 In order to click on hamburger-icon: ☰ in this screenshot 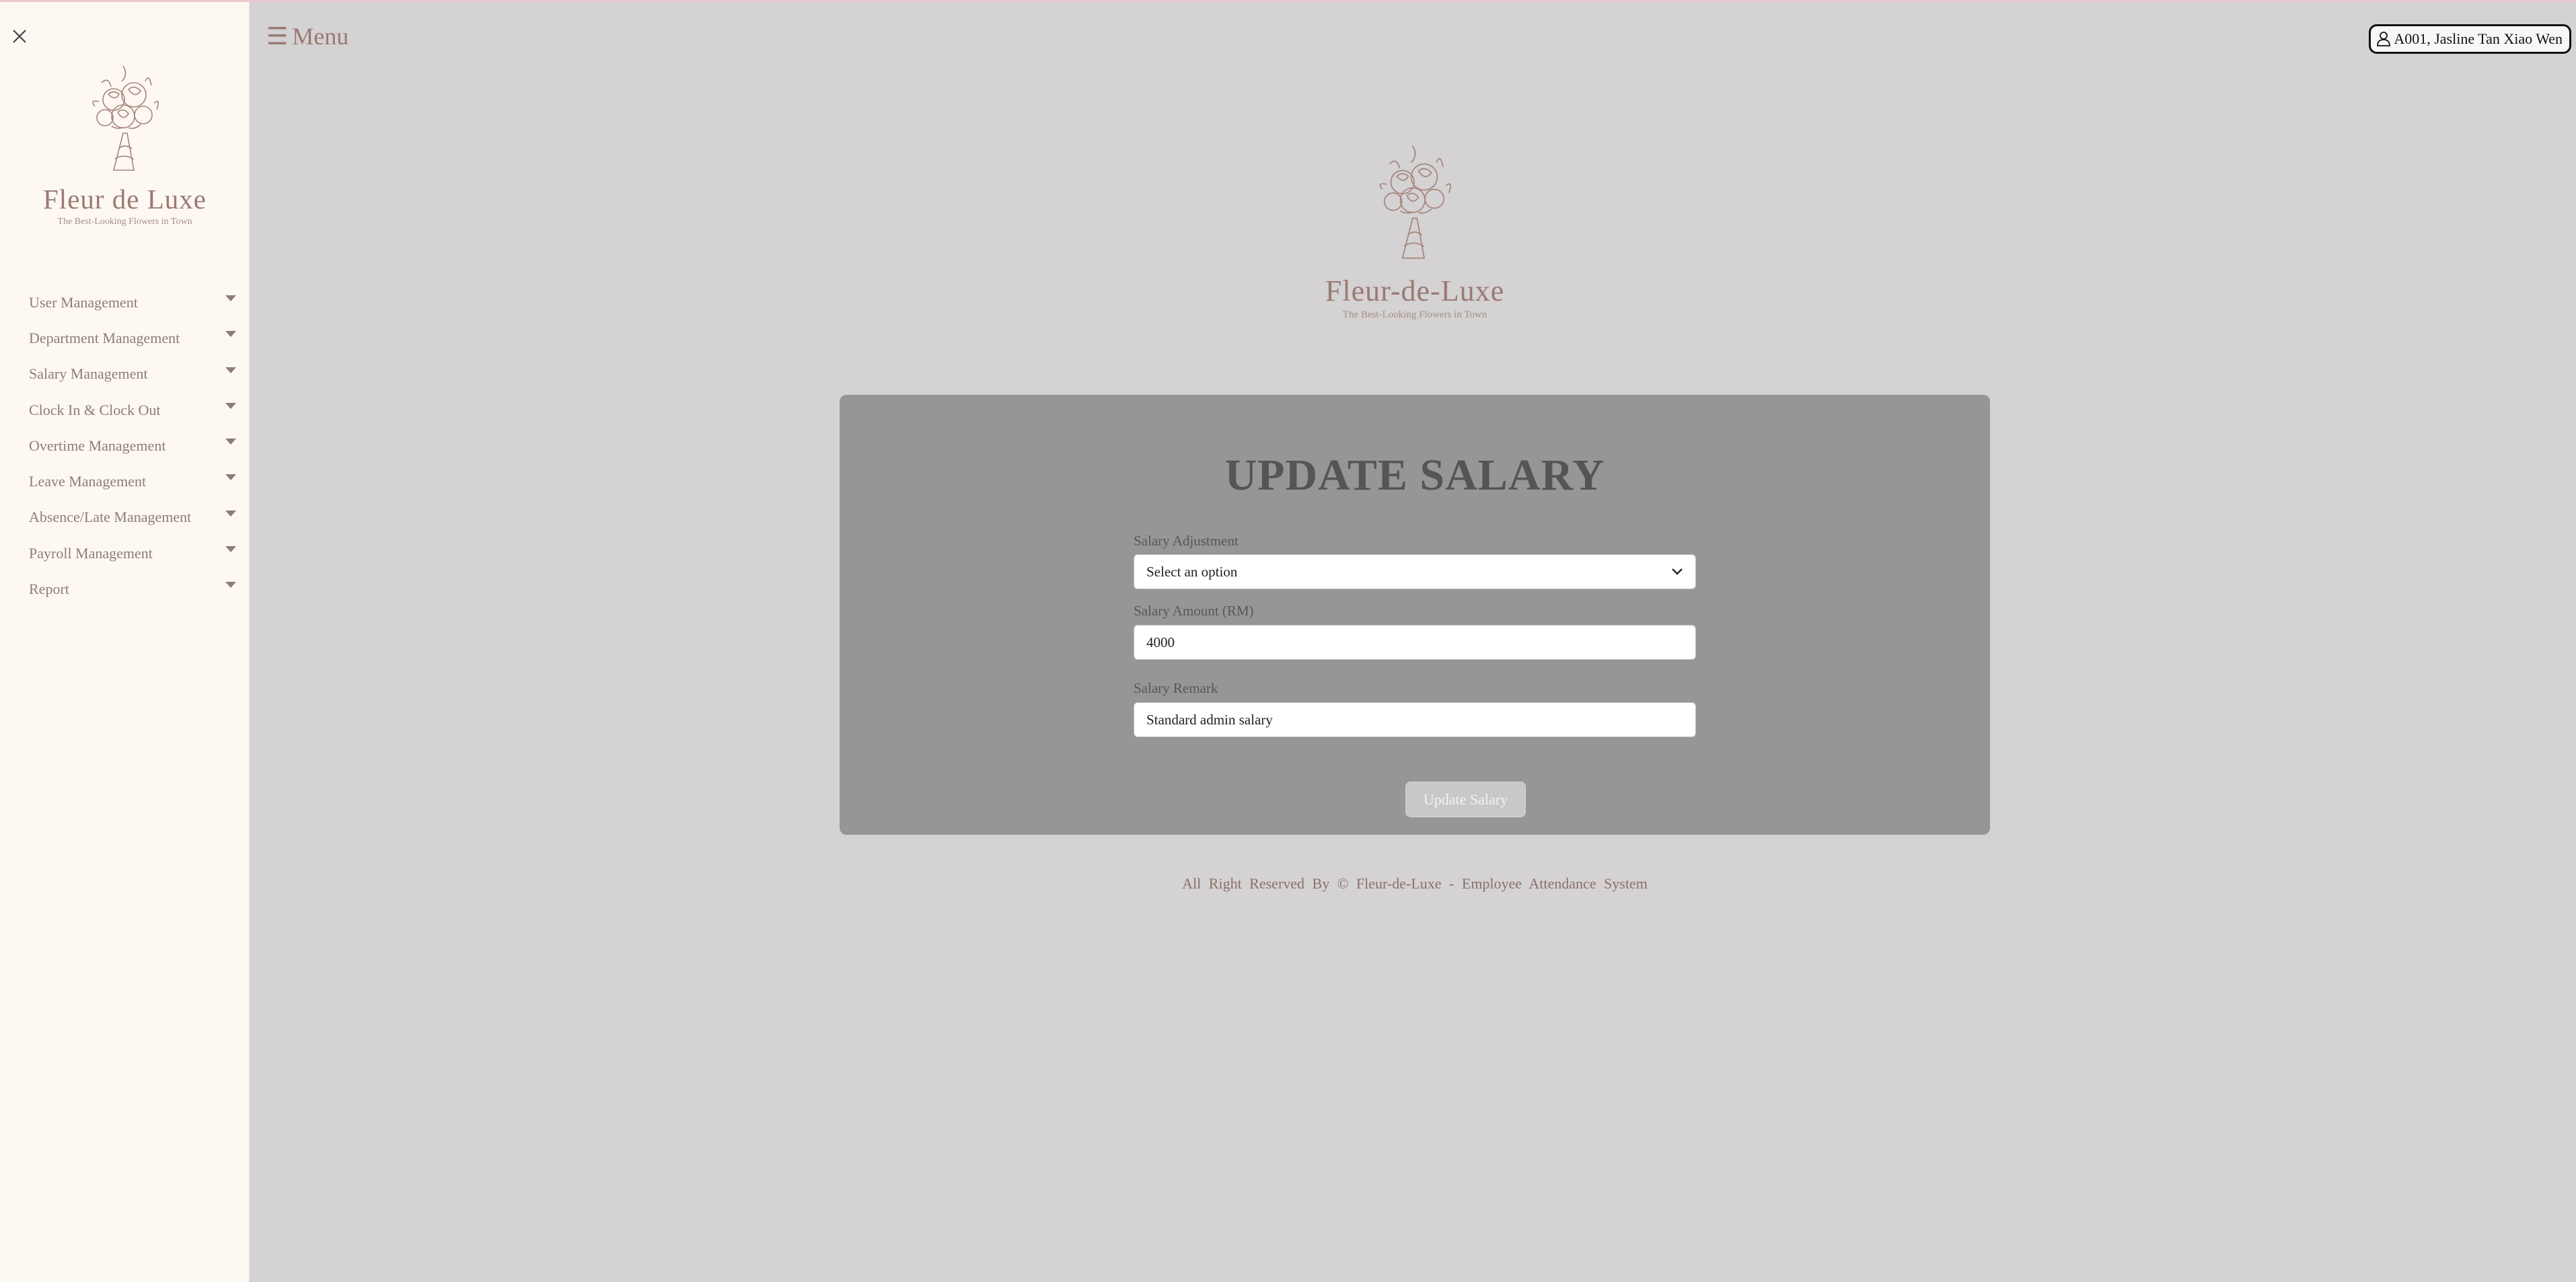, I will do `click(277, 36)`.